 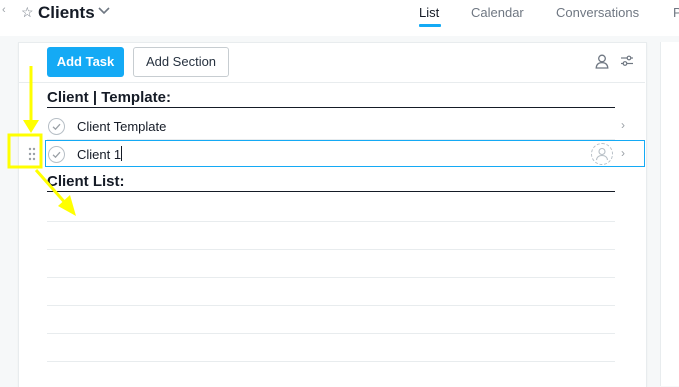 I want to click on project-title: Clients, so click(x=66, y=13).